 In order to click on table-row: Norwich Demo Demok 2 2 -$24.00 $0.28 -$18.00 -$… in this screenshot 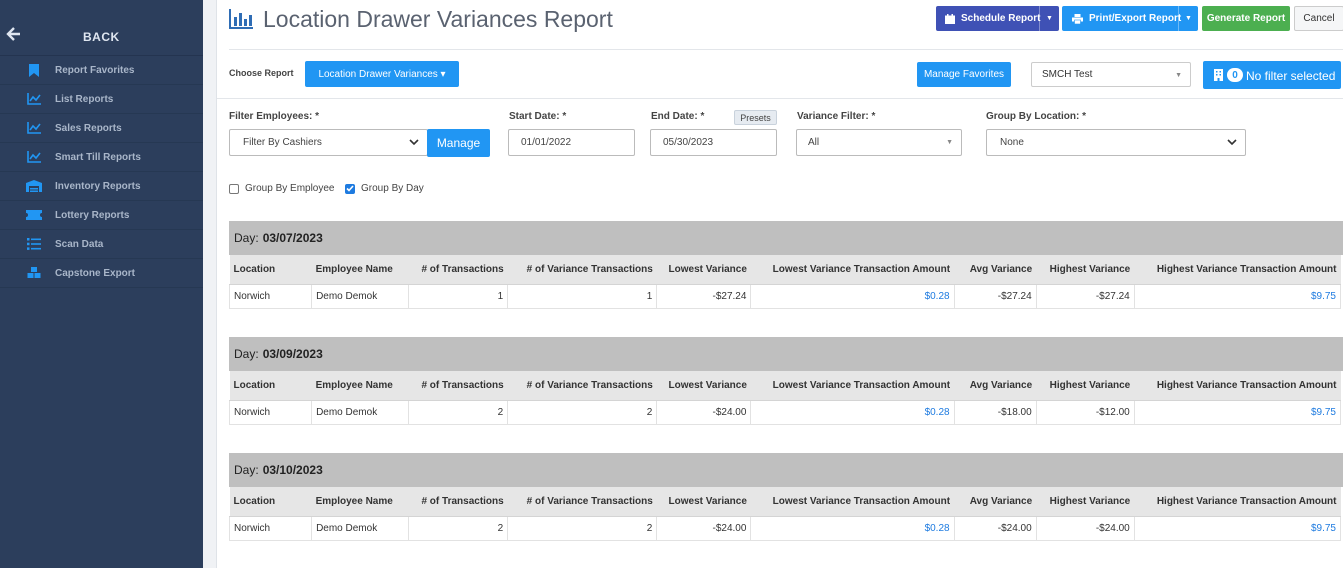, I will do `click(785, 412)`.